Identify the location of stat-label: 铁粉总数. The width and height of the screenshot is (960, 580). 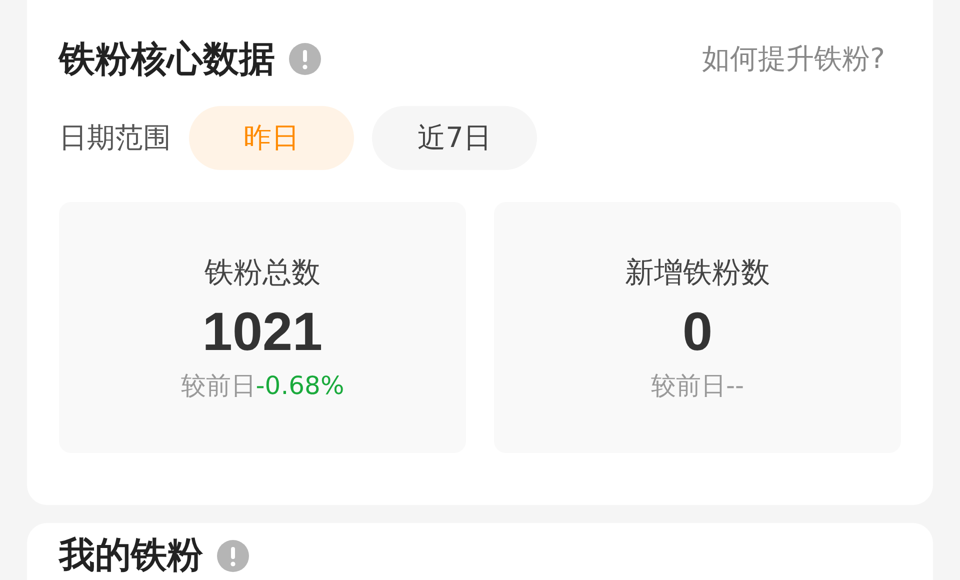
(262, 272).